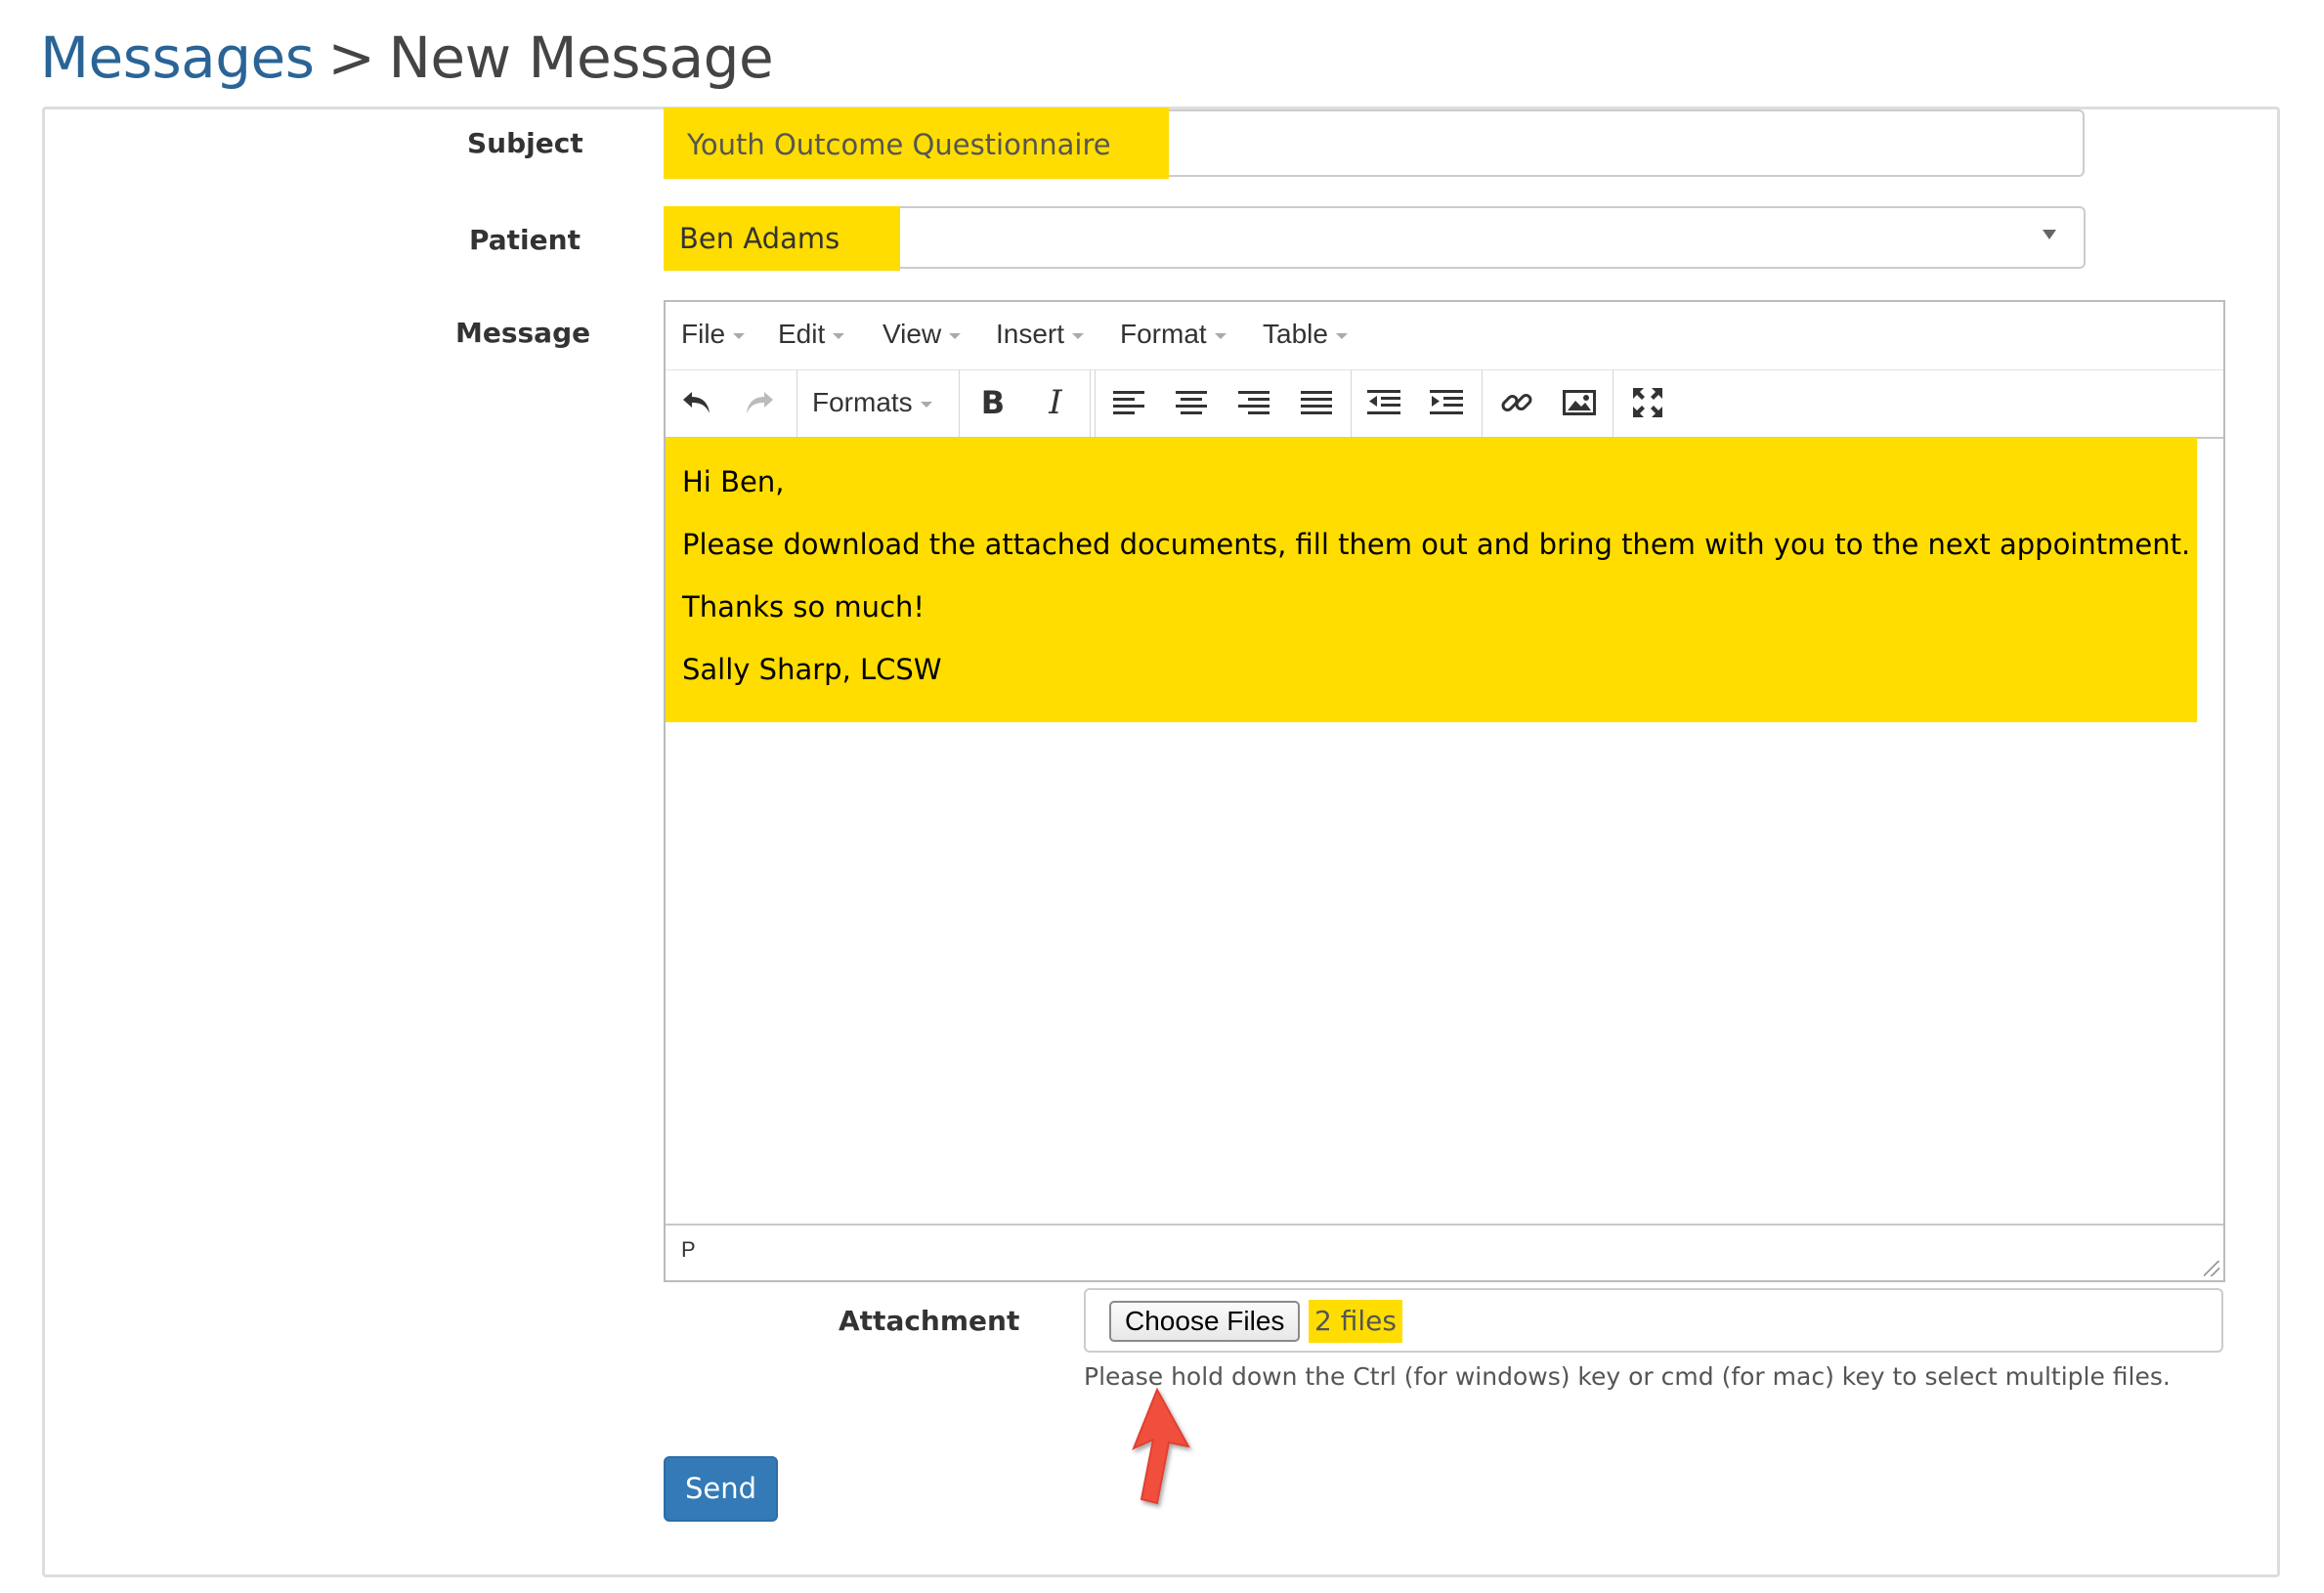 The image size is (2324, 1593). What do you see at coordinates (696, 402) in the screenshot?
I see `undo-icon` at bounding box center [696, 402].